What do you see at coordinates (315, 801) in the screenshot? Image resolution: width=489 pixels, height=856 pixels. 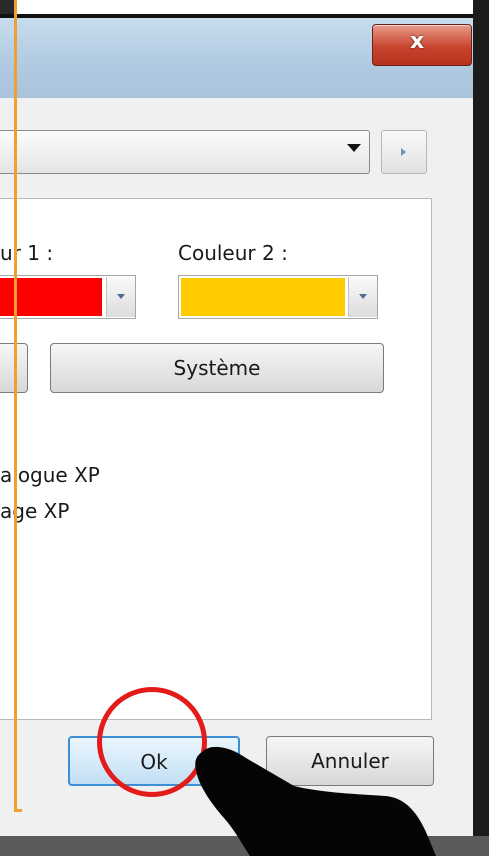 I see `pointing-hand-icon` at bounding box center [315, 801].